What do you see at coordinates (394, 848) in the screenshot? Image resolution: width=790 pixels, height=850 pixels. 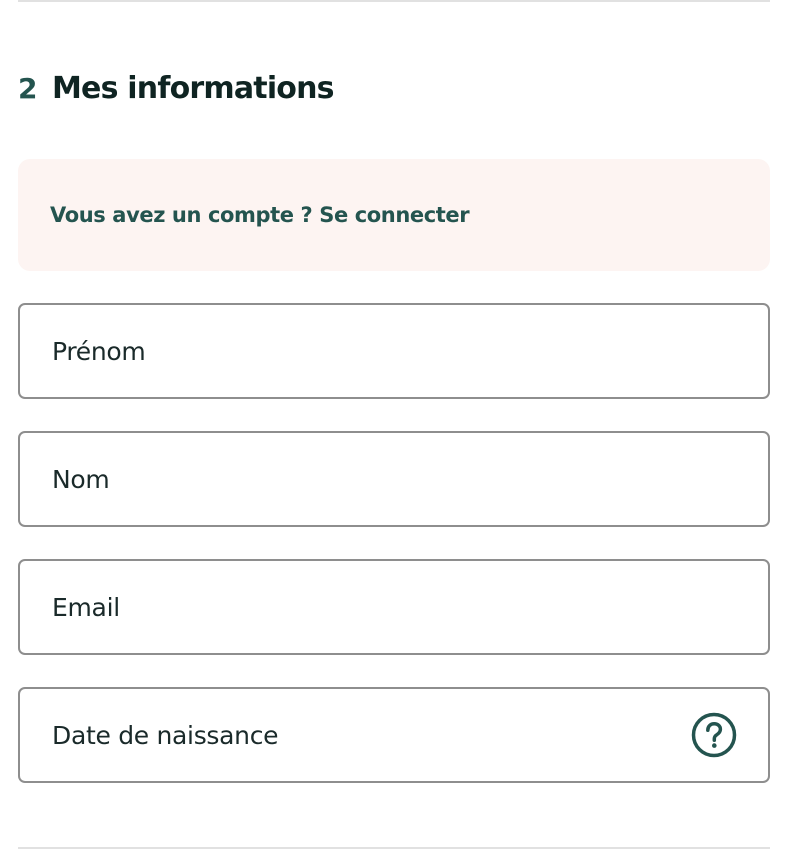 I see `bottom-divider` at bounding box center [394, 848].